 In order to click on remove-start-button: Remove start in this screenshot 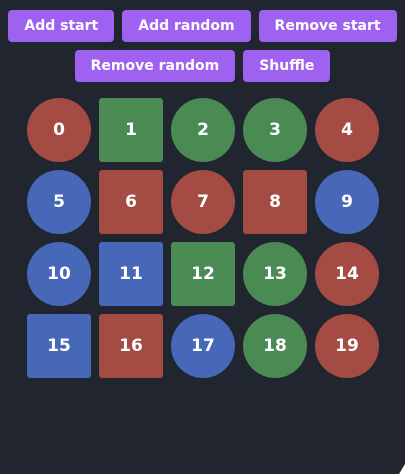, I will do `click(327, 26)`.